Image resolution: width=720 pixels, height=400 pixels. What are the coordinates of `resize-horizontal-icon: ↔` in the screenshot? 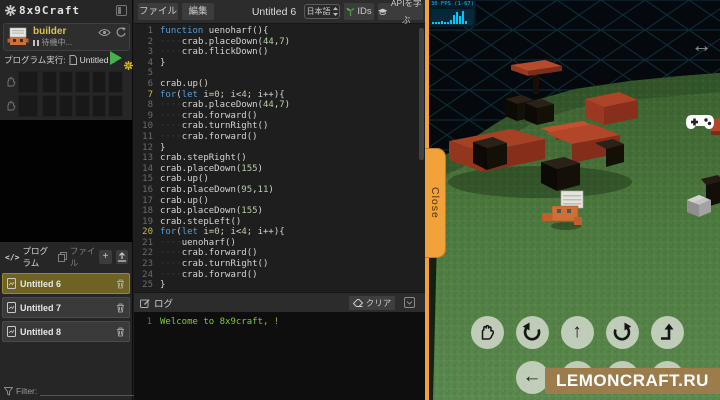 It's located at (701, 46).